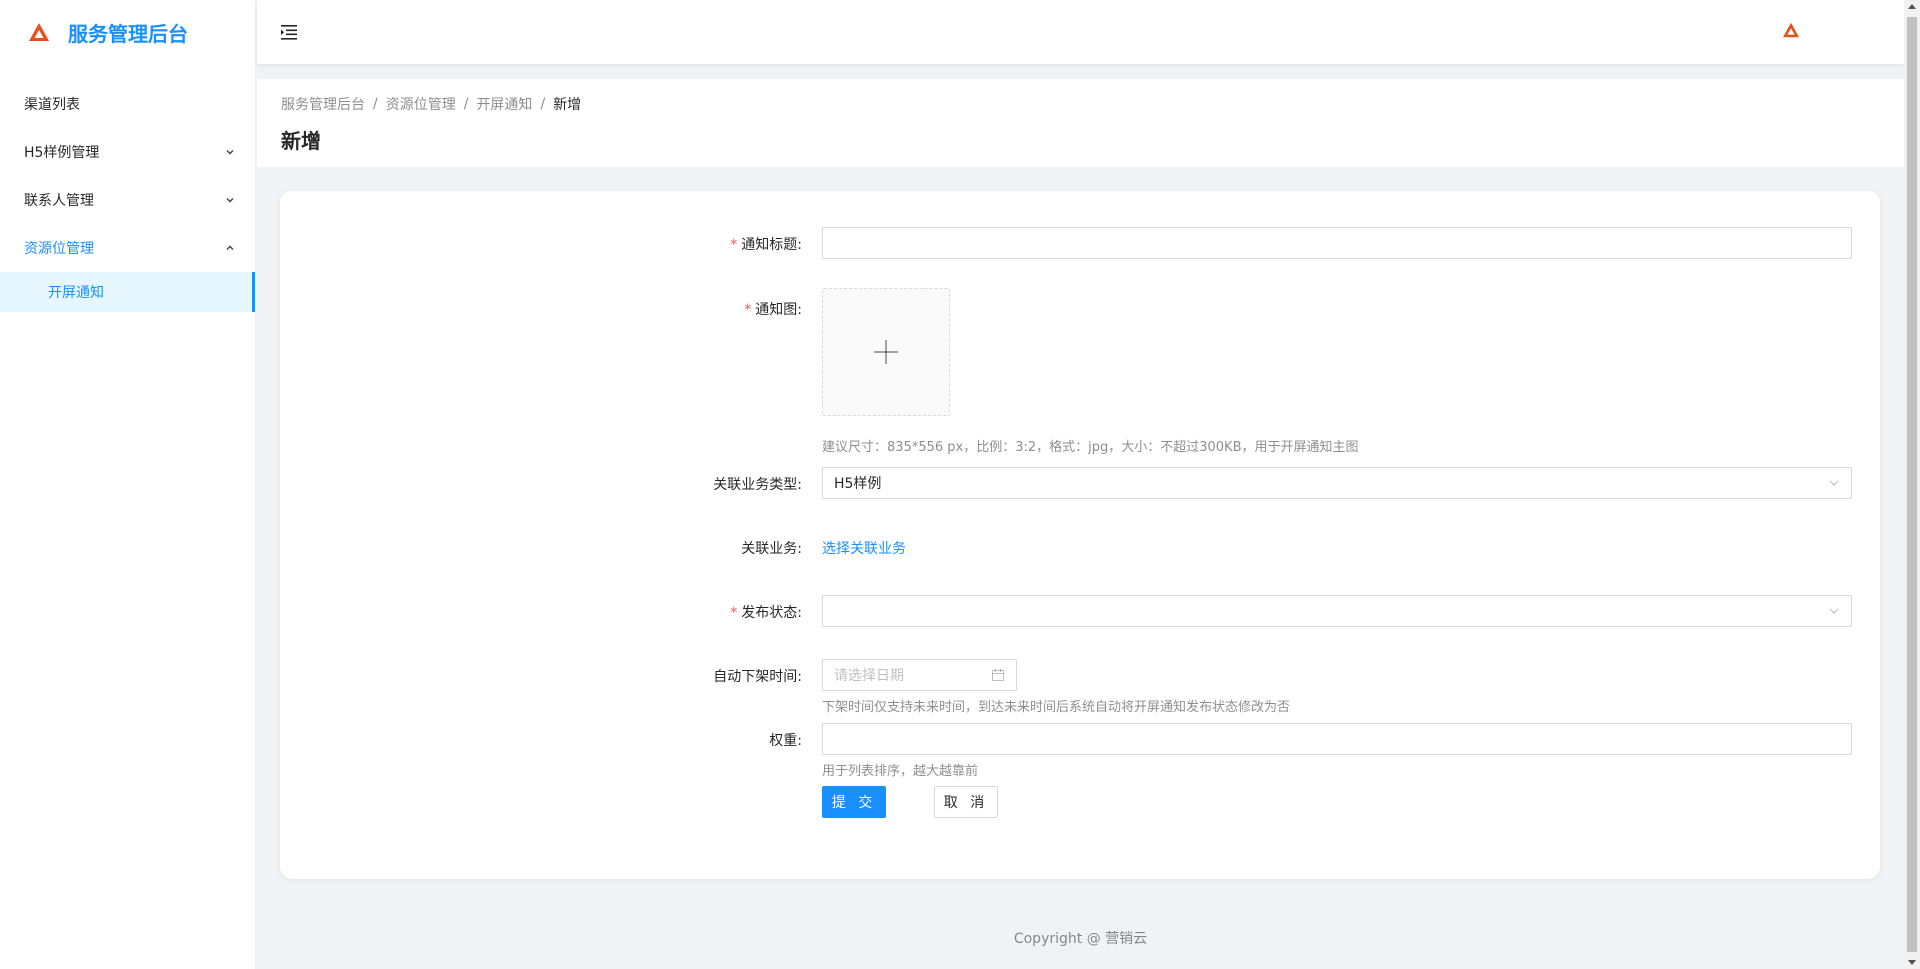 This screenshot has width=1920, height=969. I want to click on form-label-title: * 通知标题:, so click(766, 244).